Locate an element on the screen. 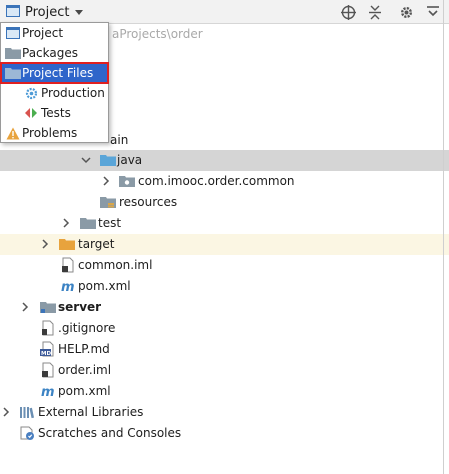 Image resolution: width=449 pixels, height=474 pixels. tree-row-common-iml: common.iml is located at coordinates (224, 265).